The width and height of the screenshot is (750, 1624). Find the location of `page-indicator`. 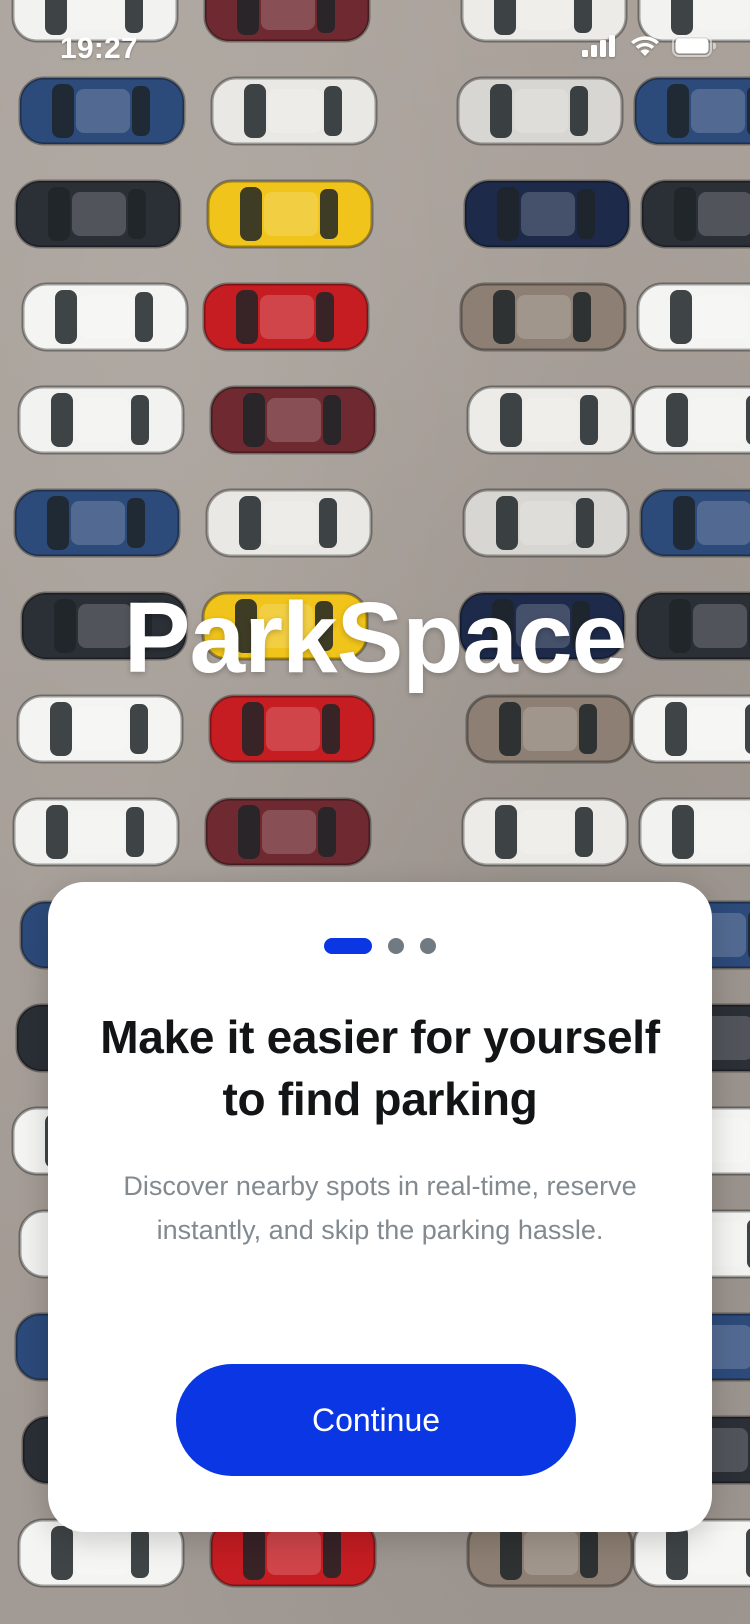

page-indicator is located at coordinates (380, 946).